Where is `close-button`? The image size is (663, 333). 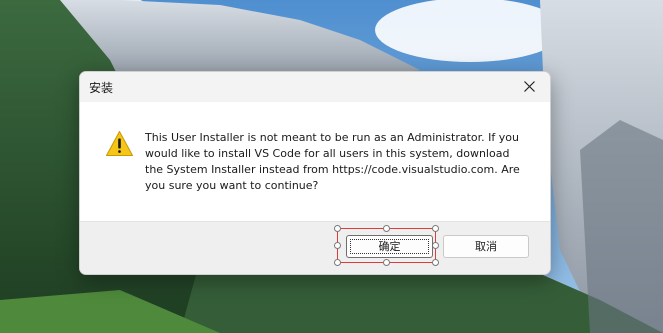
close-button is located at coordinates (530, 87).